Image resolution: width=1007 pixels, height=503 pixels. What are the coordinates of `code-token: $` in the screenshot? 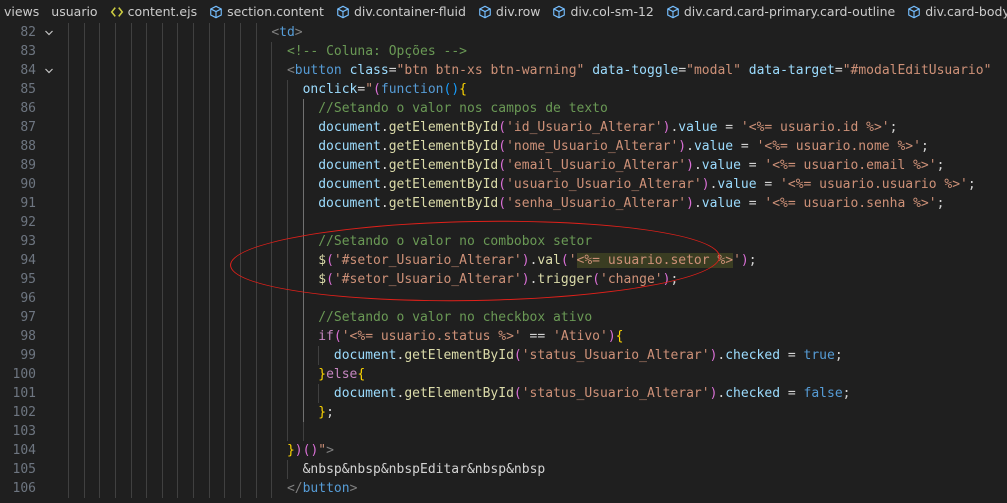 It's located at (322, 260).